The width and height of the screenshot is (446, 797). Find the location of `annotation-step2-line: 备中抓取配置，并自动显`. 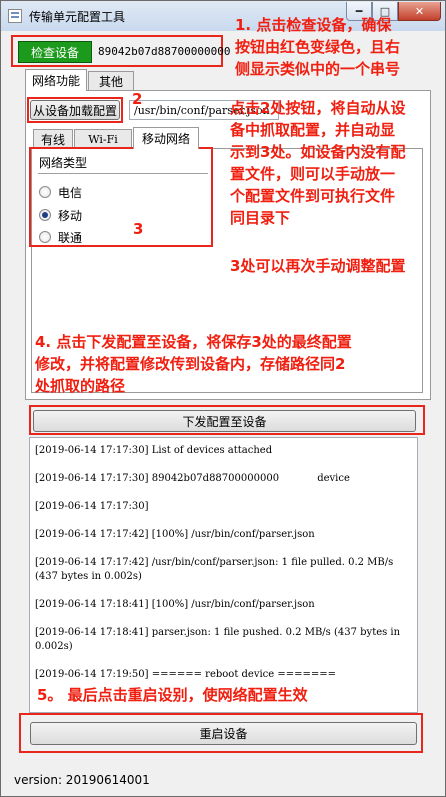

annotation-step2-line: 备中抓取配置，并自动显 is located at coordinates (313, 130).